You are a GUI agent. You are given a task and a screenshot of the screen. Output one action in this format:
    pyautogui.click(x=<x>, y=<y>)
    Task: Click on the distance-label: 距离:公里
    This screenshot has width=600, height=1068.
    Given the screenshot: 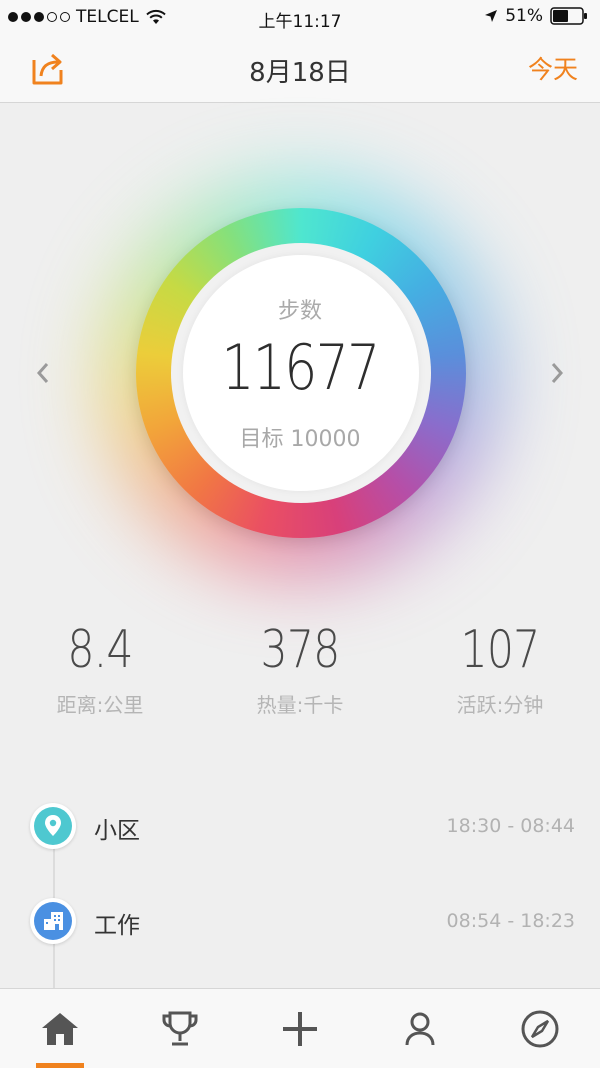 What is the action you would take?
    pyautogui.click(x=100, y=705)
    